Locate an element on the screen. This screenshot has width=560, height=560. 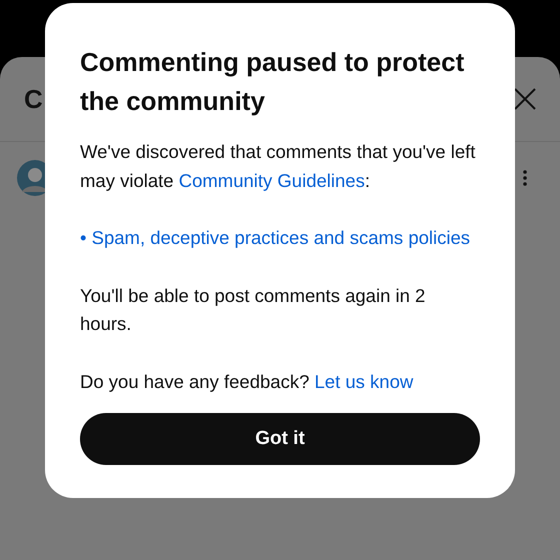
message-text: You'll be able to post comments again in 2 hours. is located at coordinates (253, 310).